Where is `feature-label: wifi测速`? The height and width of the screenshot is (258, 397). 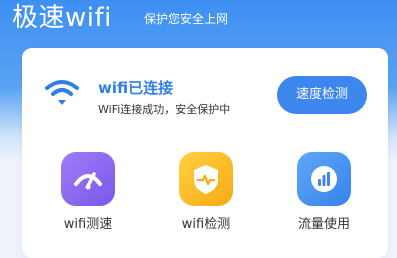
feature-label: wifi测速 is located at coordinates (88, 224).